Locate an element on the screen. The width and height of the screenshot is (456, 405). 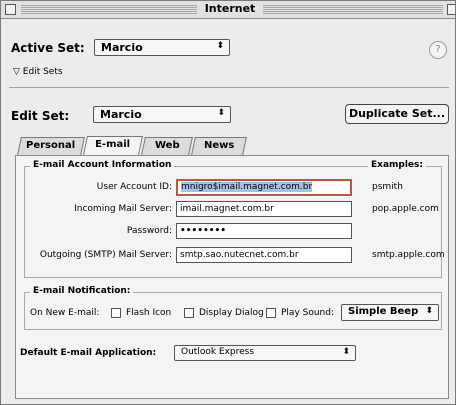
password-label: Password: is located at coordinates (149, 231).